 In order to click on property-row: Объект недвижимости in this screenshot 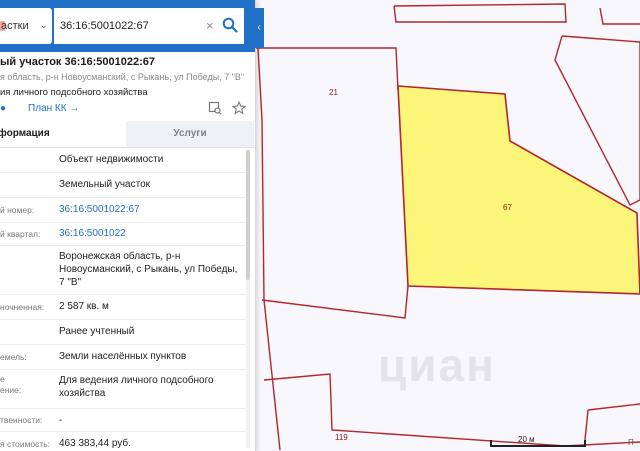, I will do `click(125, 160)`.